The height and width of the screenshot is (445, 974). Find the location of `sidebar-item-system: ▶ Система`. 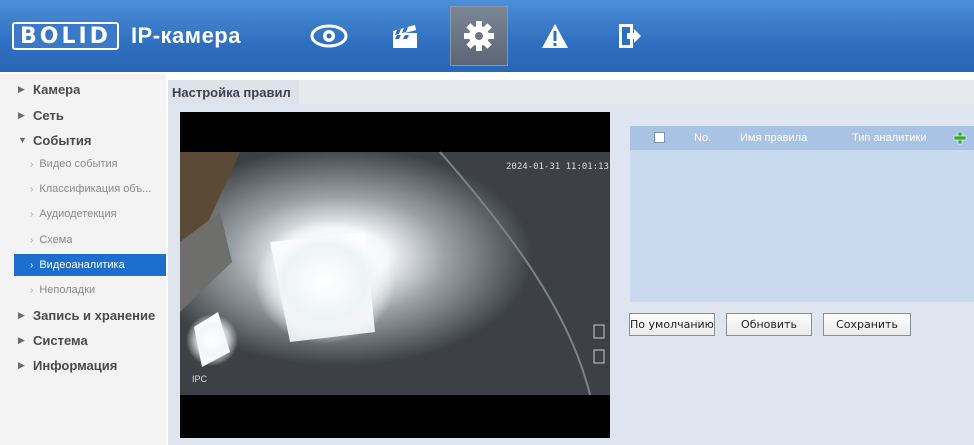

sidebar-item-system: ▶ Система is located at coordinates (83, 340).